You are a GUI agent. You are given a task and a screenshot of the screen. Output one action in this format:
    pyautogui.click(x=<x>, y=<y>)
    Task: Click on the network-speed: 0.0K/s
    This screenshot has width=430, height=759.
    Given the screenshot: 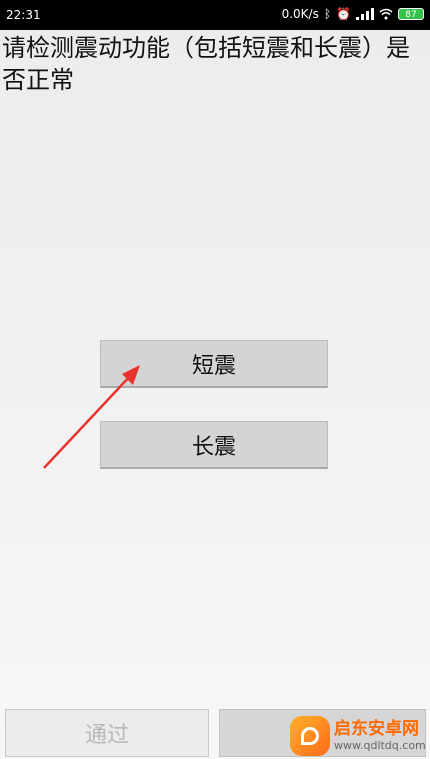 What is the action you would take?
    pyautogui.click(x=300, y=14)
    